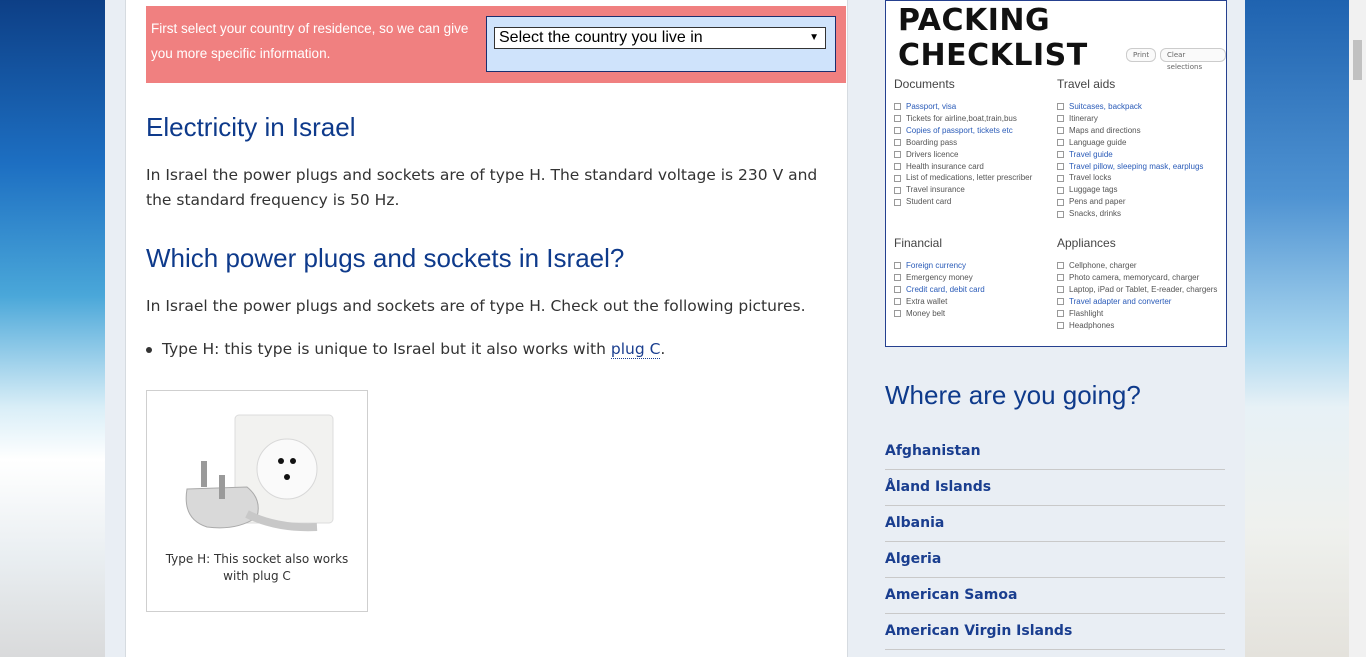 Image resolution: width=1366 pixels, height=657 pixels. What do you see at coordinates (963, 202) in the screenshot?
I see `checklist-item: Student card` at bounding box center [963, 202].